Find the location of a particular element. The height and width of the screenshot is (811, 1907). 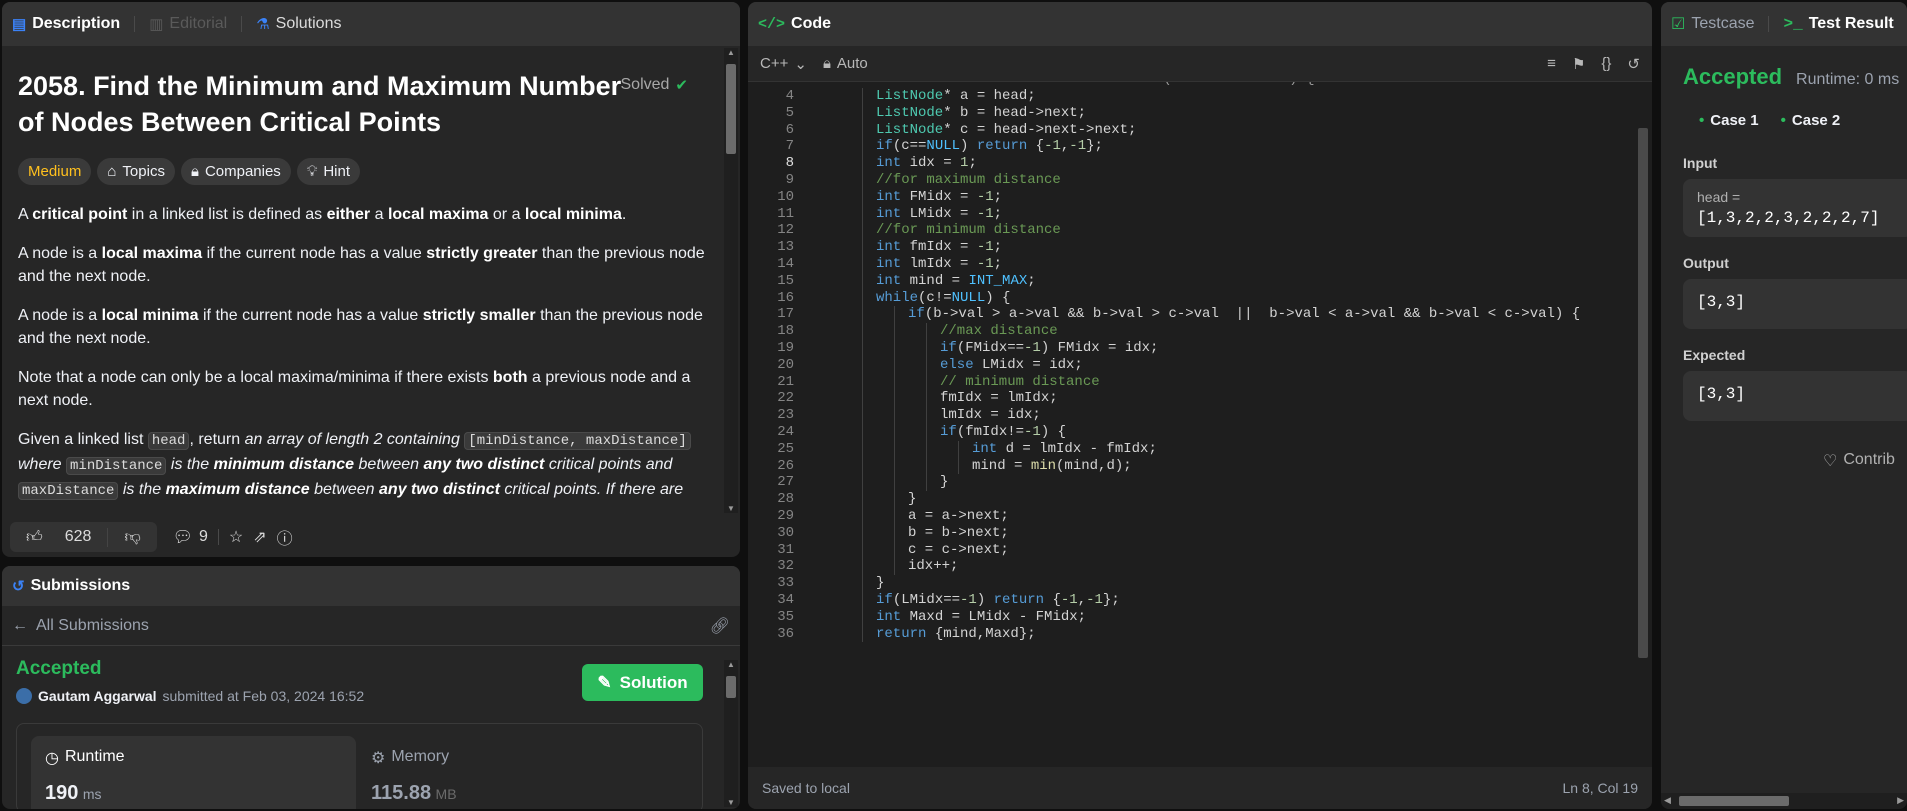

runtime-card: ◷ Runtime 190 ms is located at coordinates (193, 772).